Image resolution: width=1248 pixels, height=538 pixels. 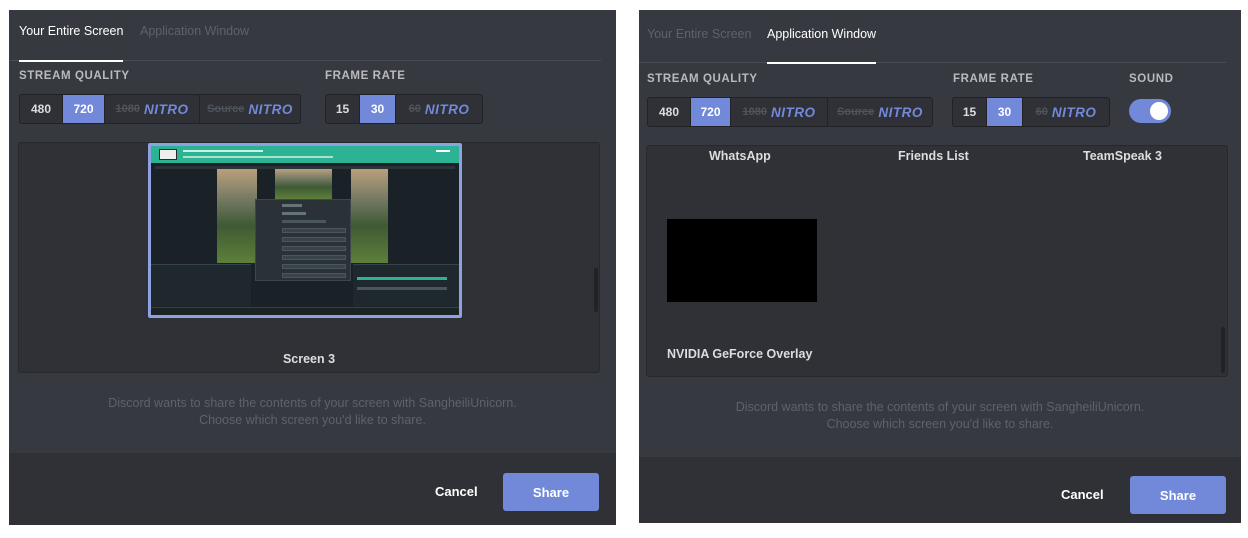 What do you see at coordinates (1159, 111) in the screenshot?
I see `sound-toggle-knob` at bounding box center [1159, 111].